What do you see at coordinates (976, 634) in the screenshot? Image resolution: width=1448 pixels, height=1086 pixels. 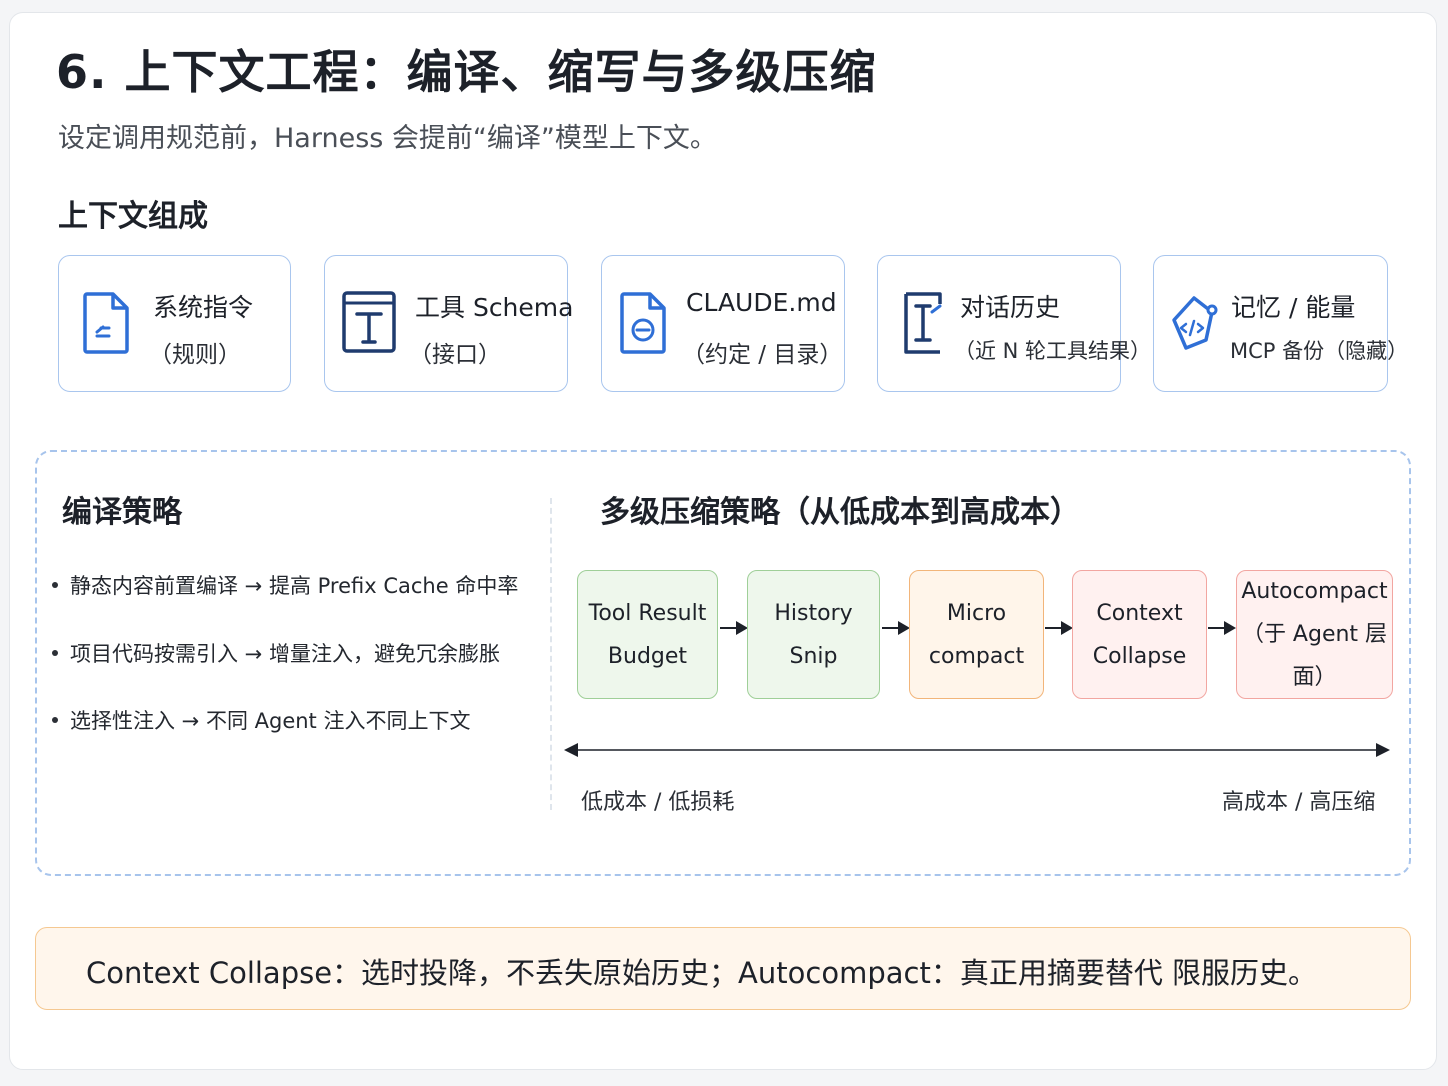 I see `stage-micro-compact: Micro compact` at bounding box center [976, 634].